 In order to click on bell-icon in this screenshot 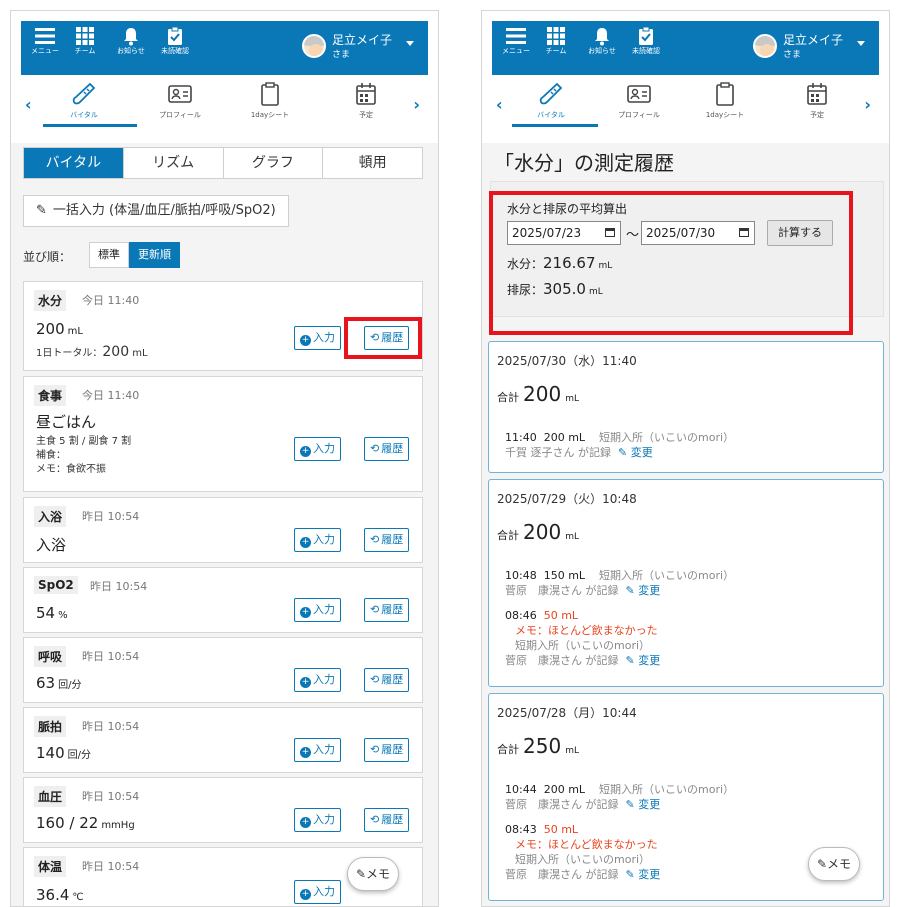, I will do `click(602, 37)`.